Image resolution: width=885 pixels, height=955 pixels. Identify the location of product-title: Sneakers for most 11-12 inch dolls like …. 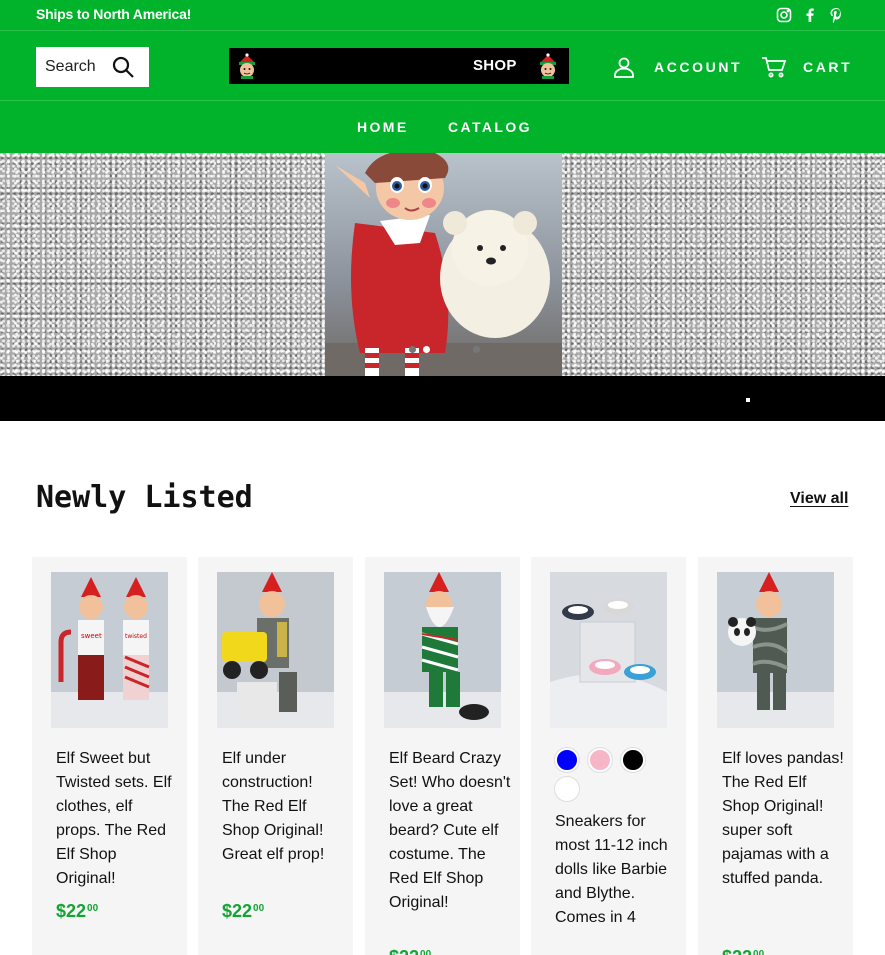
(616, 870).